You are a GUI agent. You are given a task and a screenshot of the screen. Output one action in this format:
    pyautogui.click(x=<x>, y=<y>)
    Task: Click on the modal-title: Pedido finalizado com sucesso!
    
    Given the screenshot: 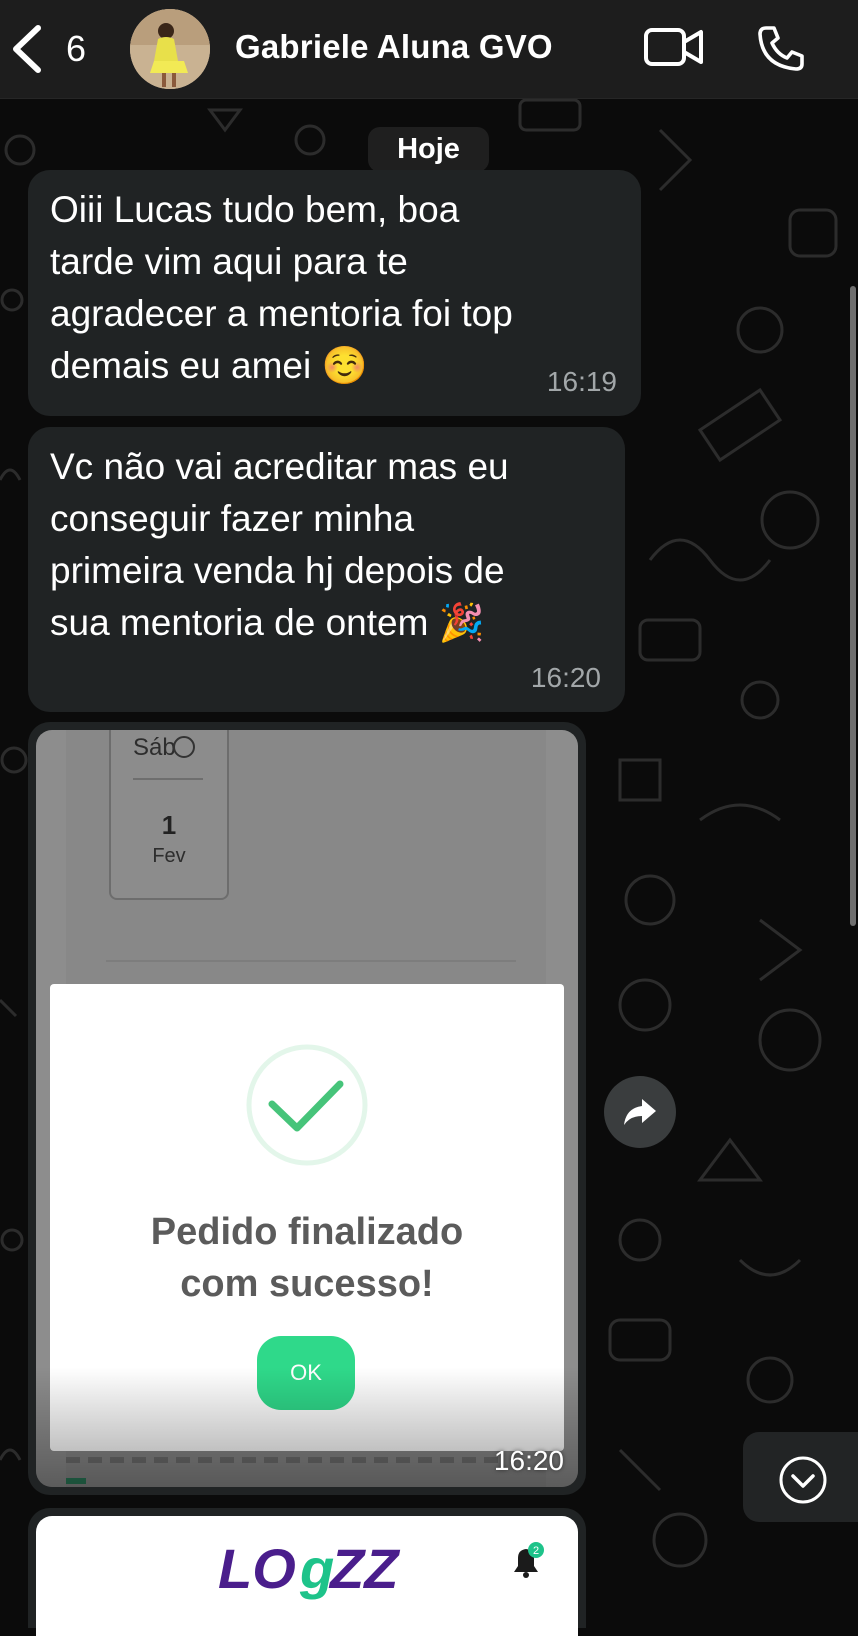 What is the action you would take?
    pyautogui.click(x=307, y=1258)
    